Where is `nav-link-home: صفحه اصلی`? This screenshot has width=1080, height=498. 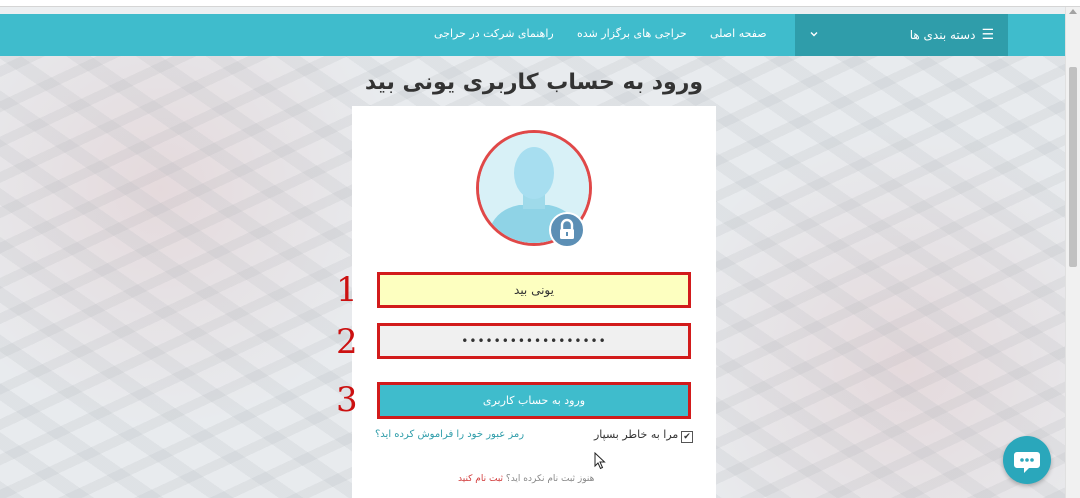
nav-link-home: صفحه اصلی is located at coordinates (738, 35).